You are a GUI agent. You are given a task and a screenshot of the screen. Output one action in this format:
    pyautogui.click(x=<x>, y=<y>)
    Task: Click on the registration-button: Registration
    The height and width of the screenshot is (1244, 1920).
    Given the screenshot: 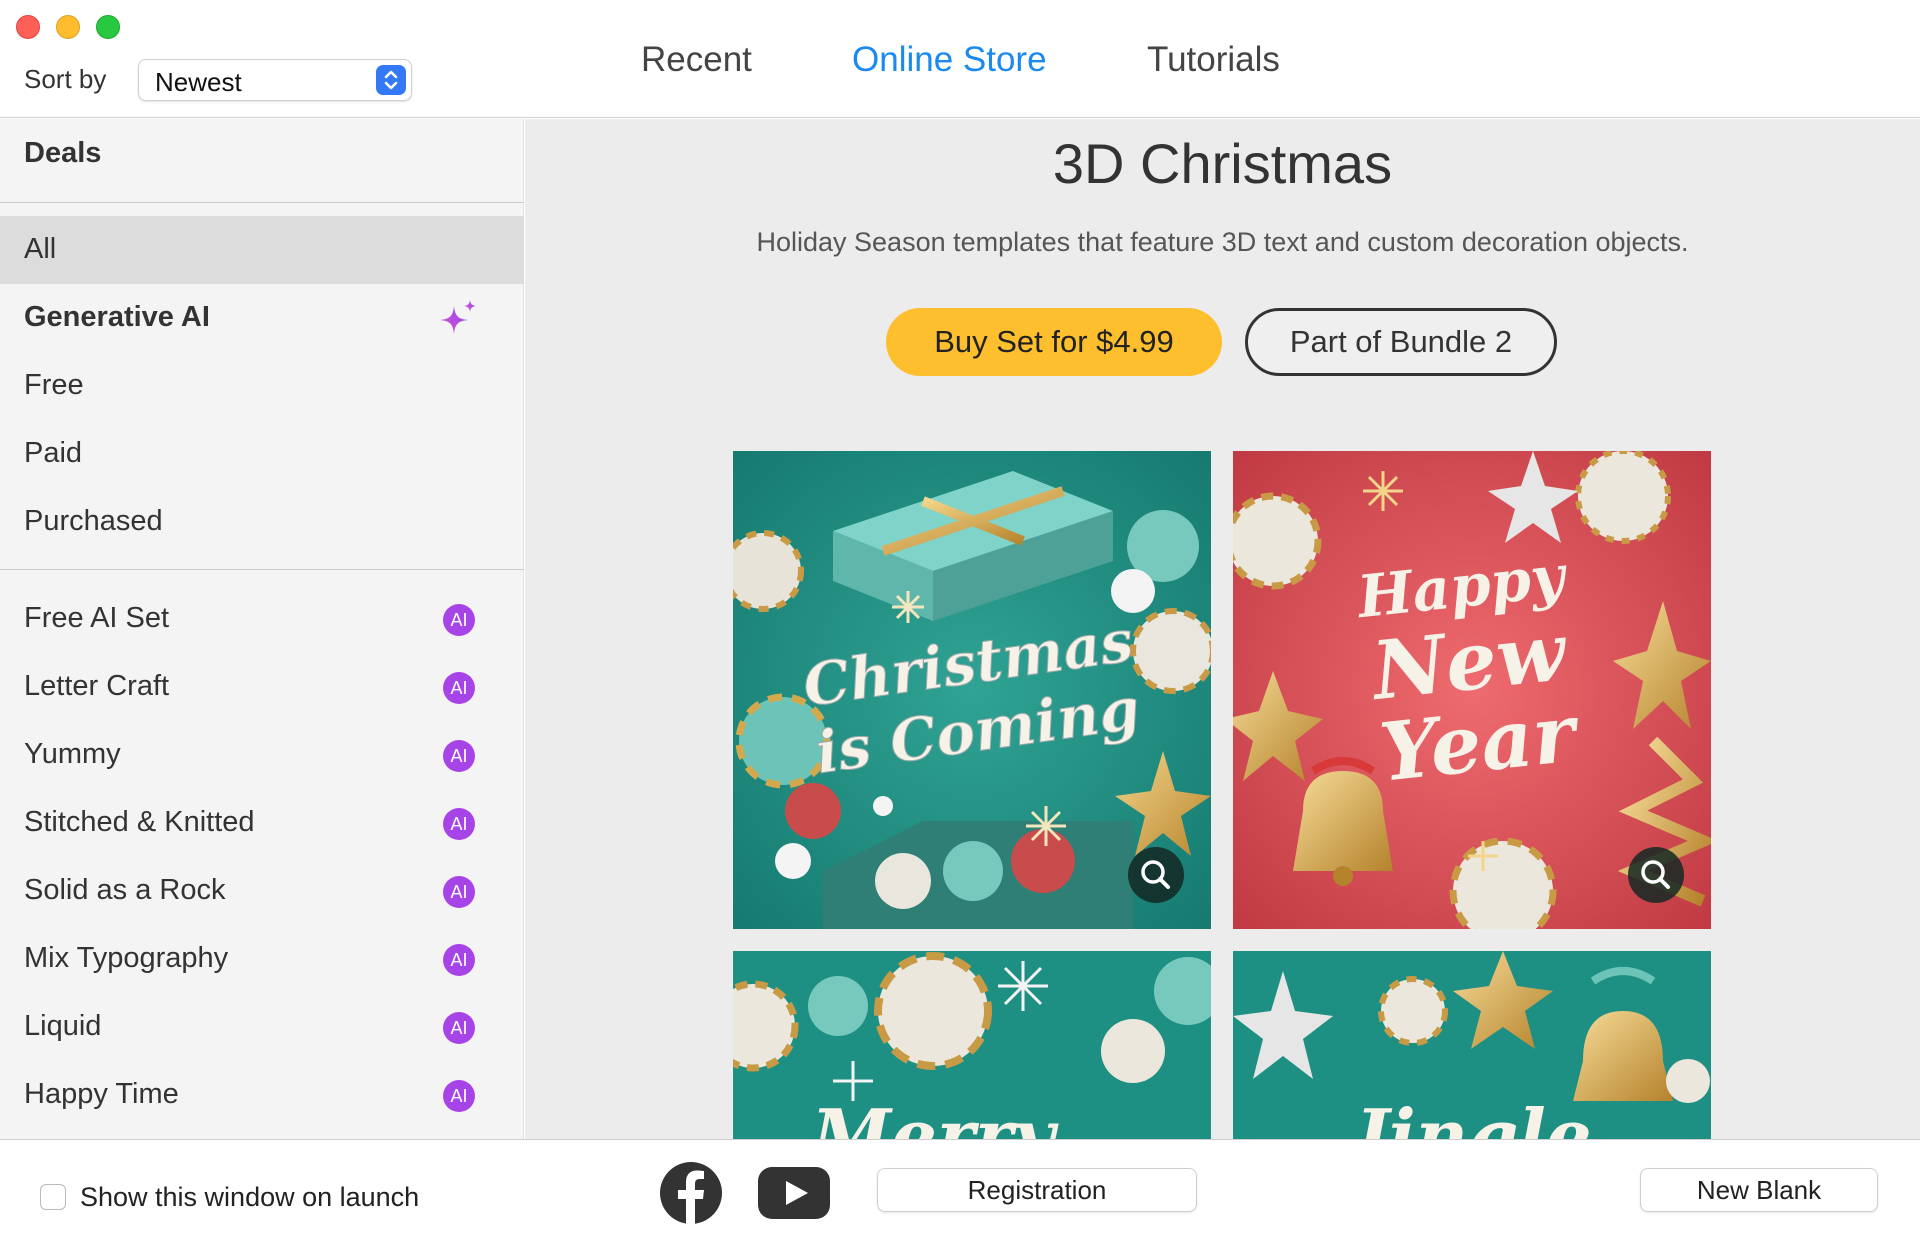 What is the action you would take?
    pyautogui.click(x=1037, y=1190)
    